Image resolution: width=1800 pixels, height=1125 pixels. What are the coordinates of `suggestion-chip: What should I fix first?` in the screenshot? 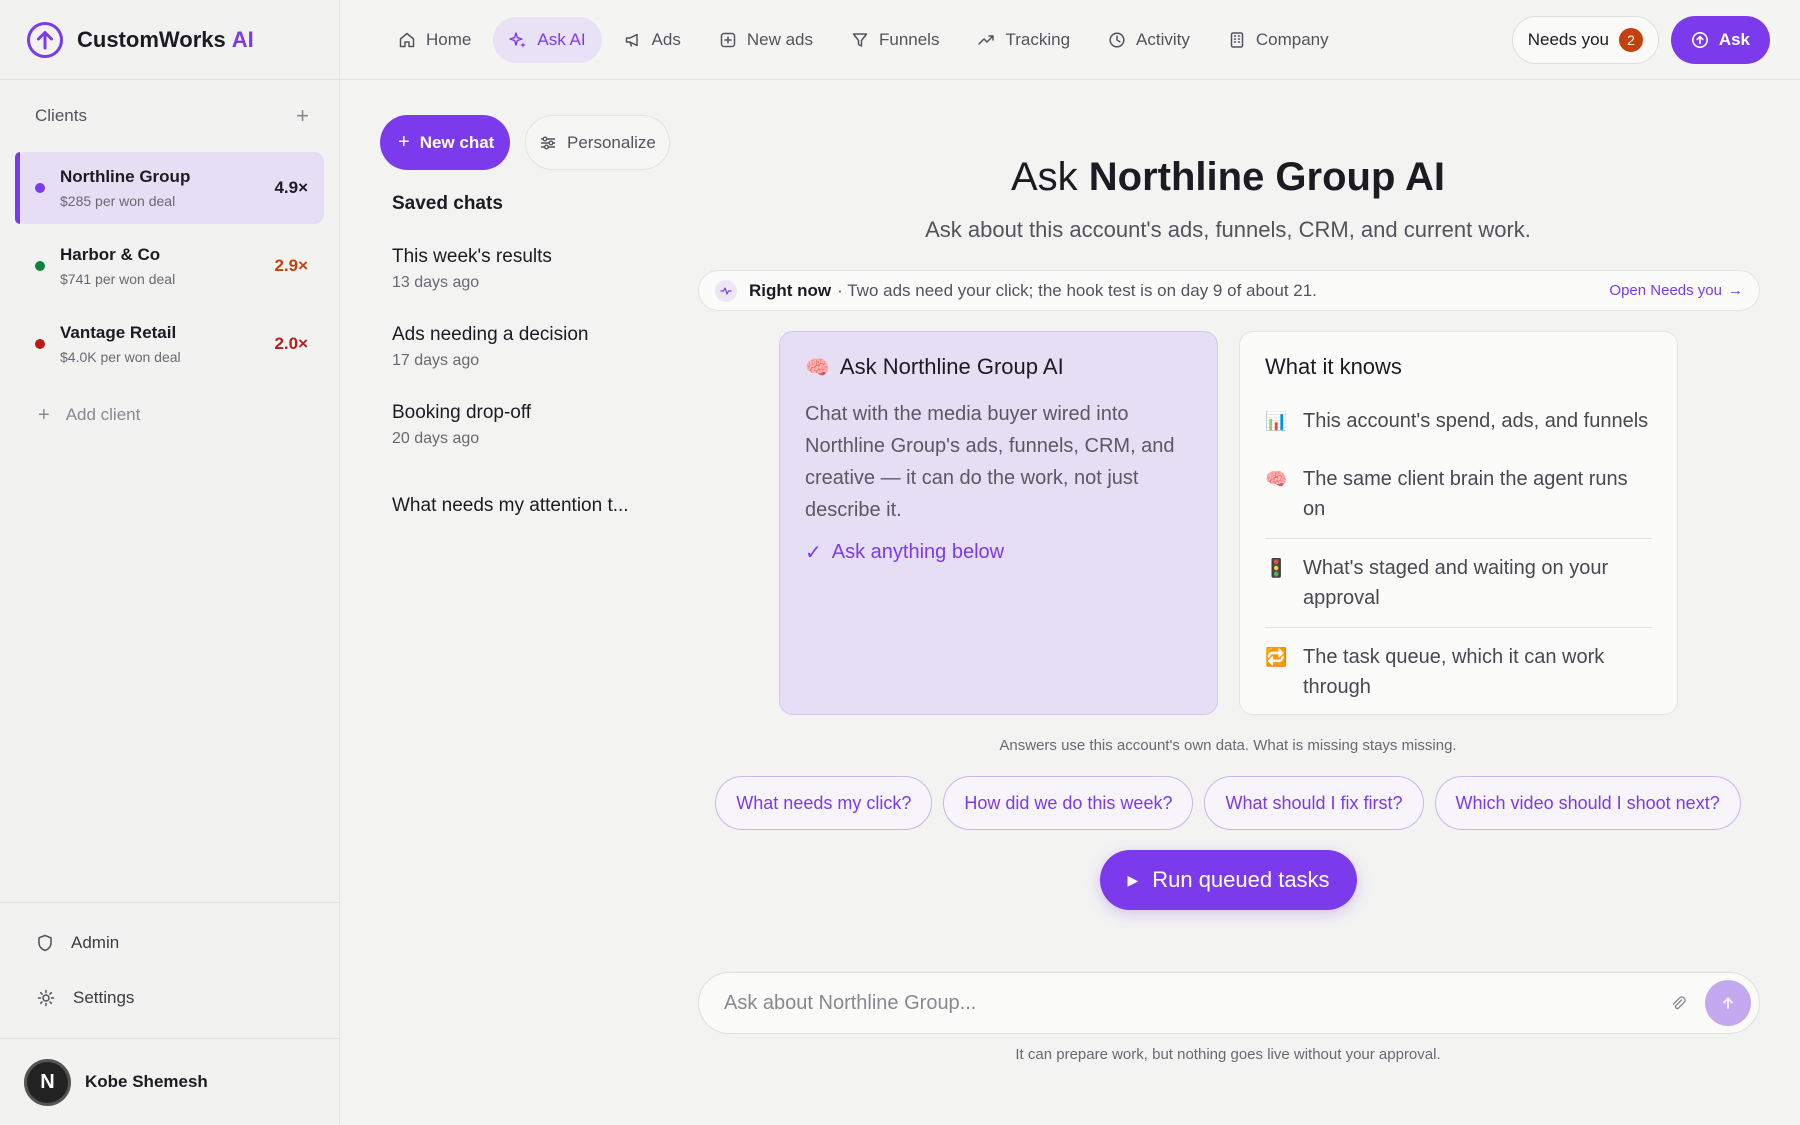 It's located at (1314, 803).